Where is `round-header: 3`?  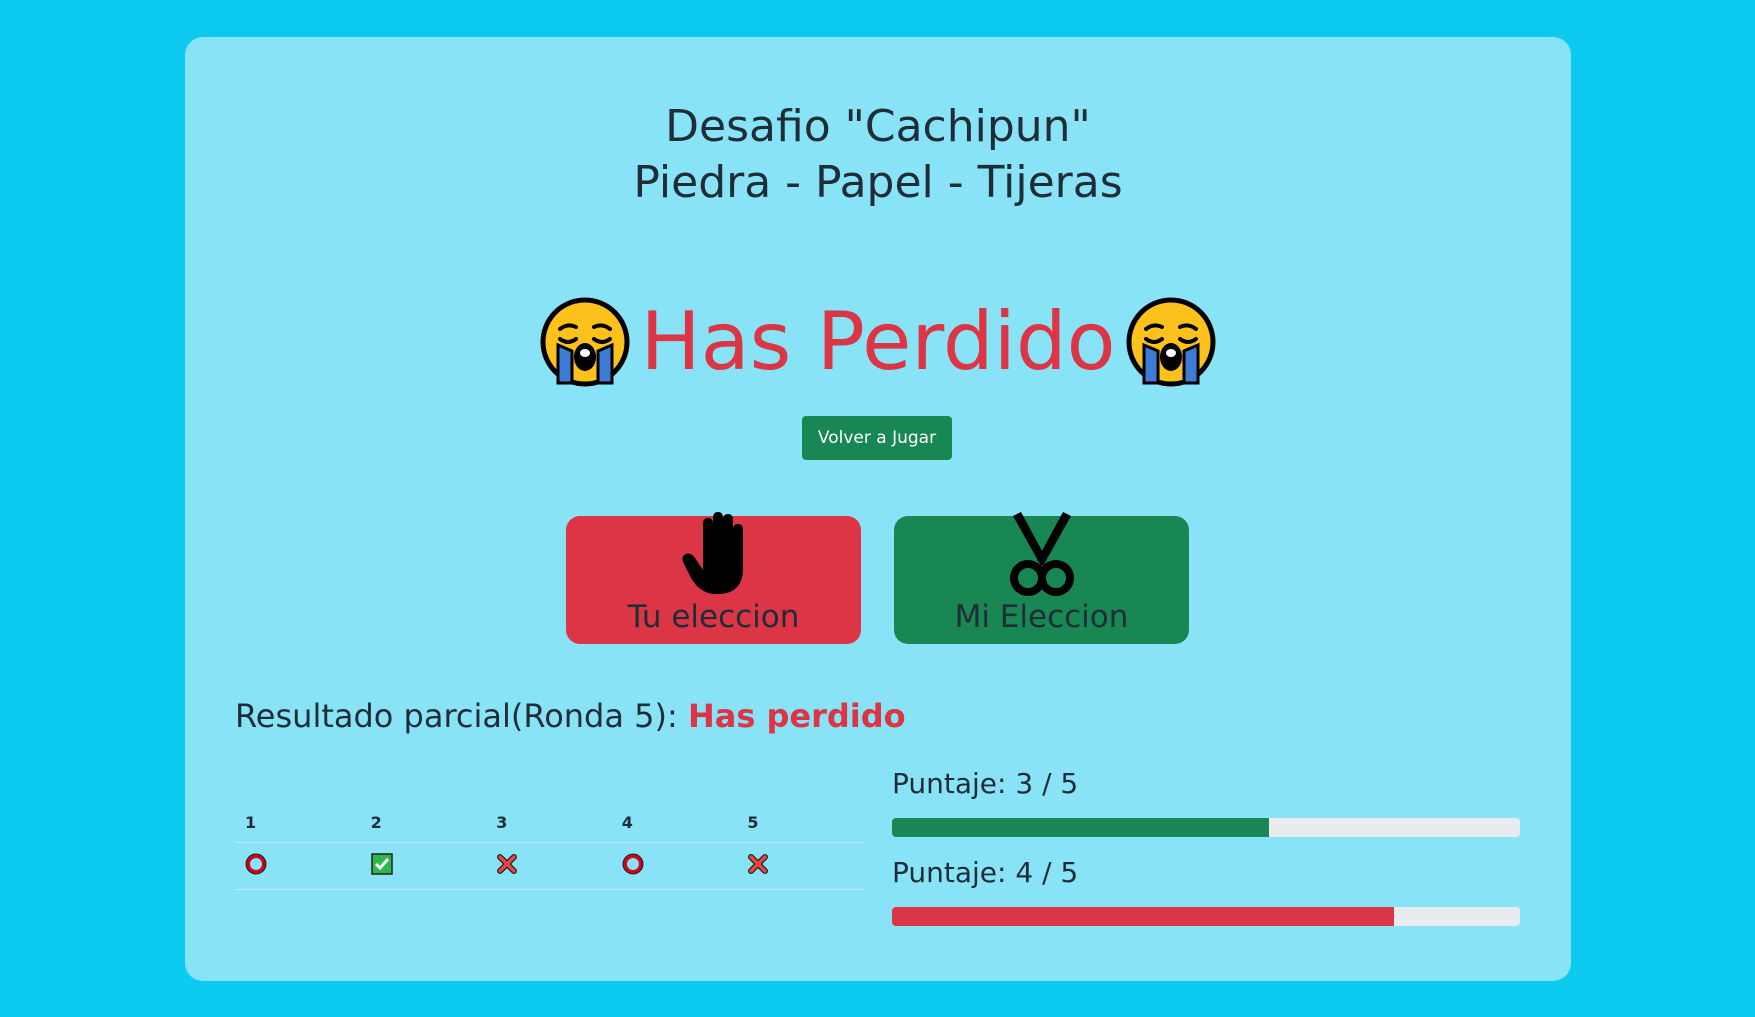
round-header: 3 is located at coordinates (549, 822).